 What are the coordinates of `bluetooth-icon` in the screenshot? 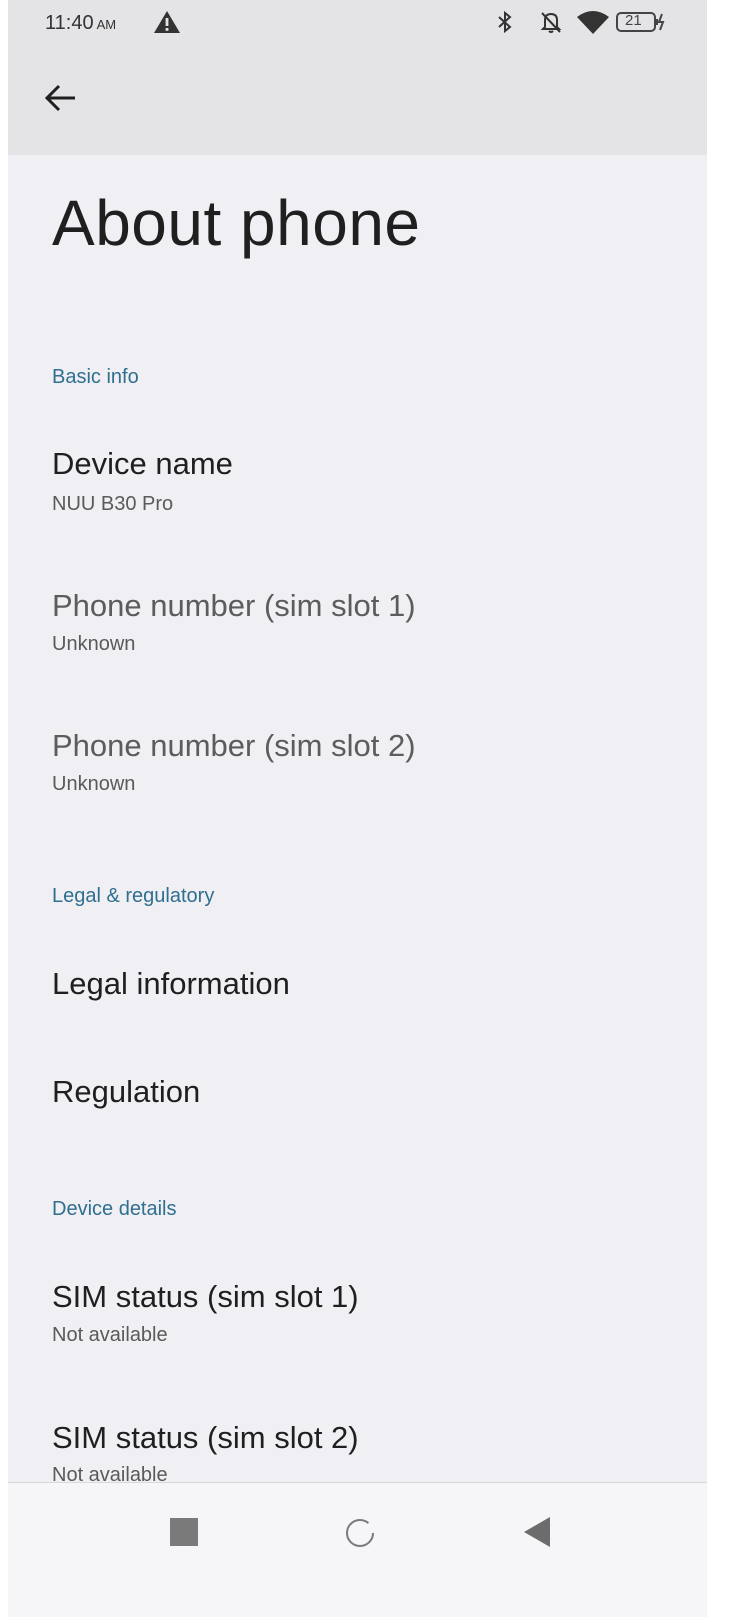 It's located at (505, 22).